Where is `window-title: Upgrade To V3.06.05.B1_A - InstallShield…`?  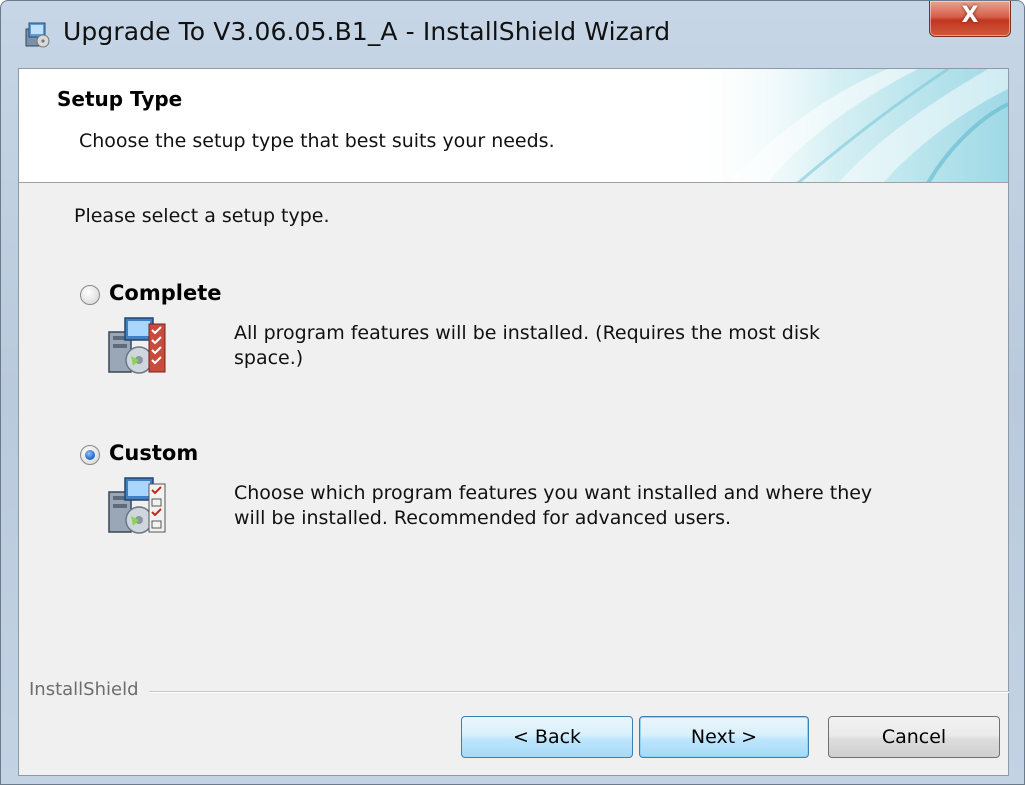
window-title: Upgrade To V3.06.05.B1_A - InstallShield… is located at coordinates (367, 31).